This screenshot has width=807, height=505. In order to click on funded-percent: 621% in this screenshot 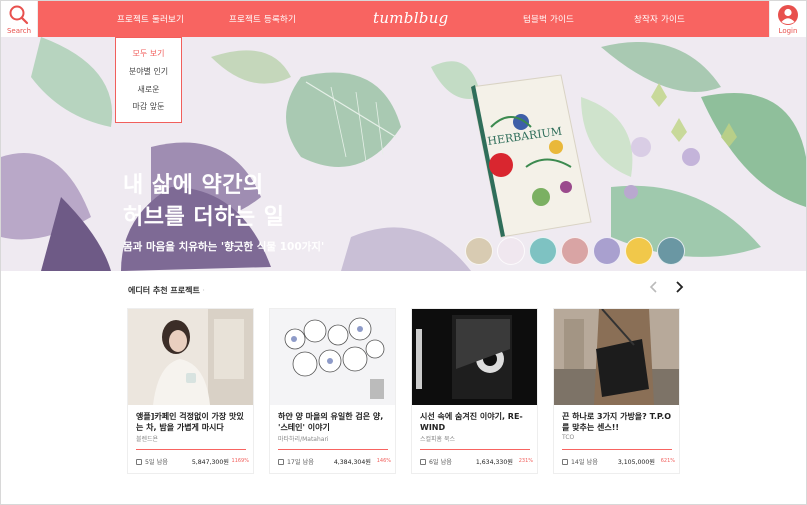, I will do `click(667, 461)`.